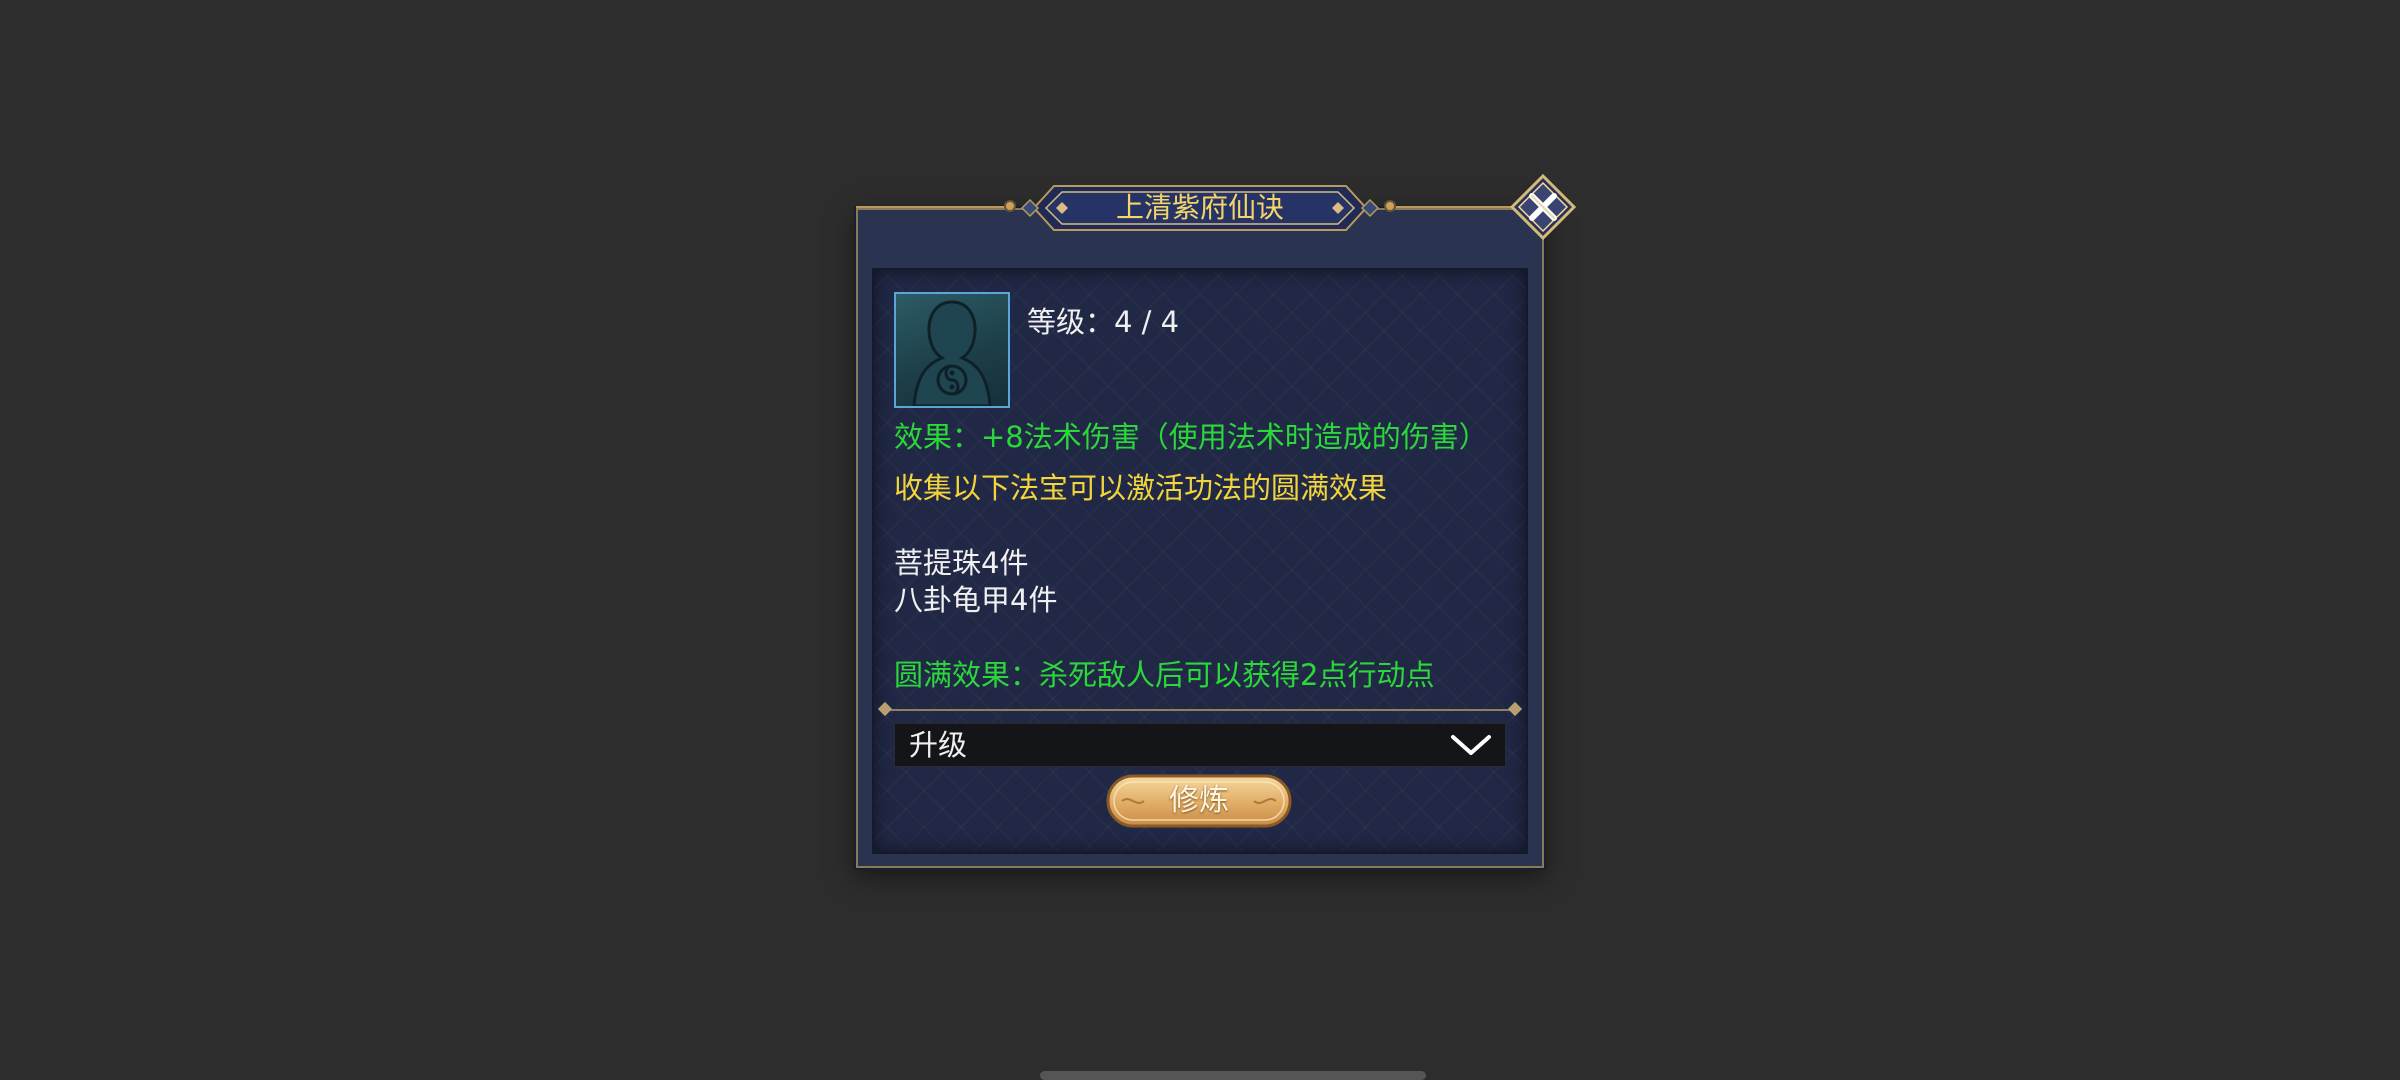 This screenshot has width=2400, height=1080. What do you see at coordinates (1103, 322) in the screenshot?
I see `skill-level: 等级：4 / 4` at bounding box center [1103, 322].